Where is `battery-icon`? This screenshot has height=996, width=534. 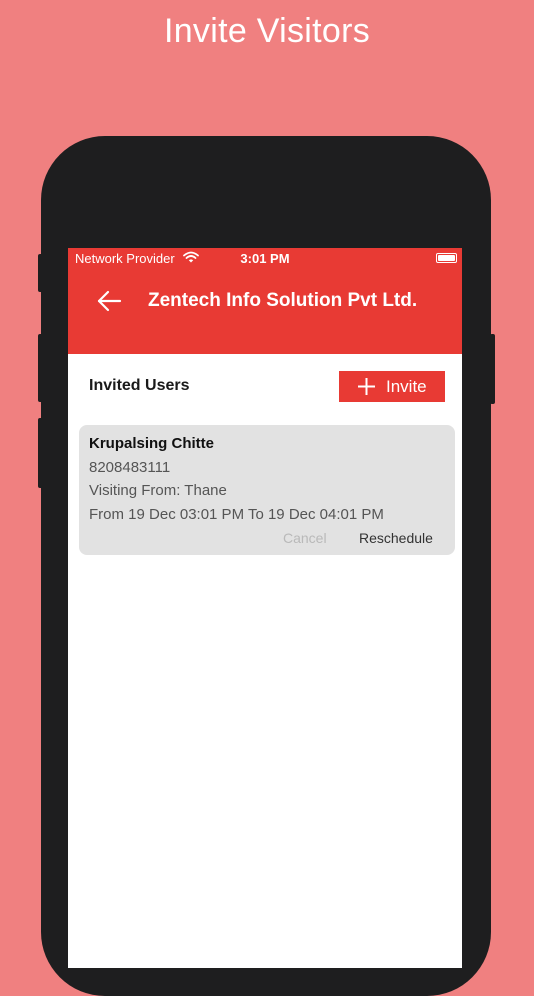 battery-icon is located at coordinates (446, 258).